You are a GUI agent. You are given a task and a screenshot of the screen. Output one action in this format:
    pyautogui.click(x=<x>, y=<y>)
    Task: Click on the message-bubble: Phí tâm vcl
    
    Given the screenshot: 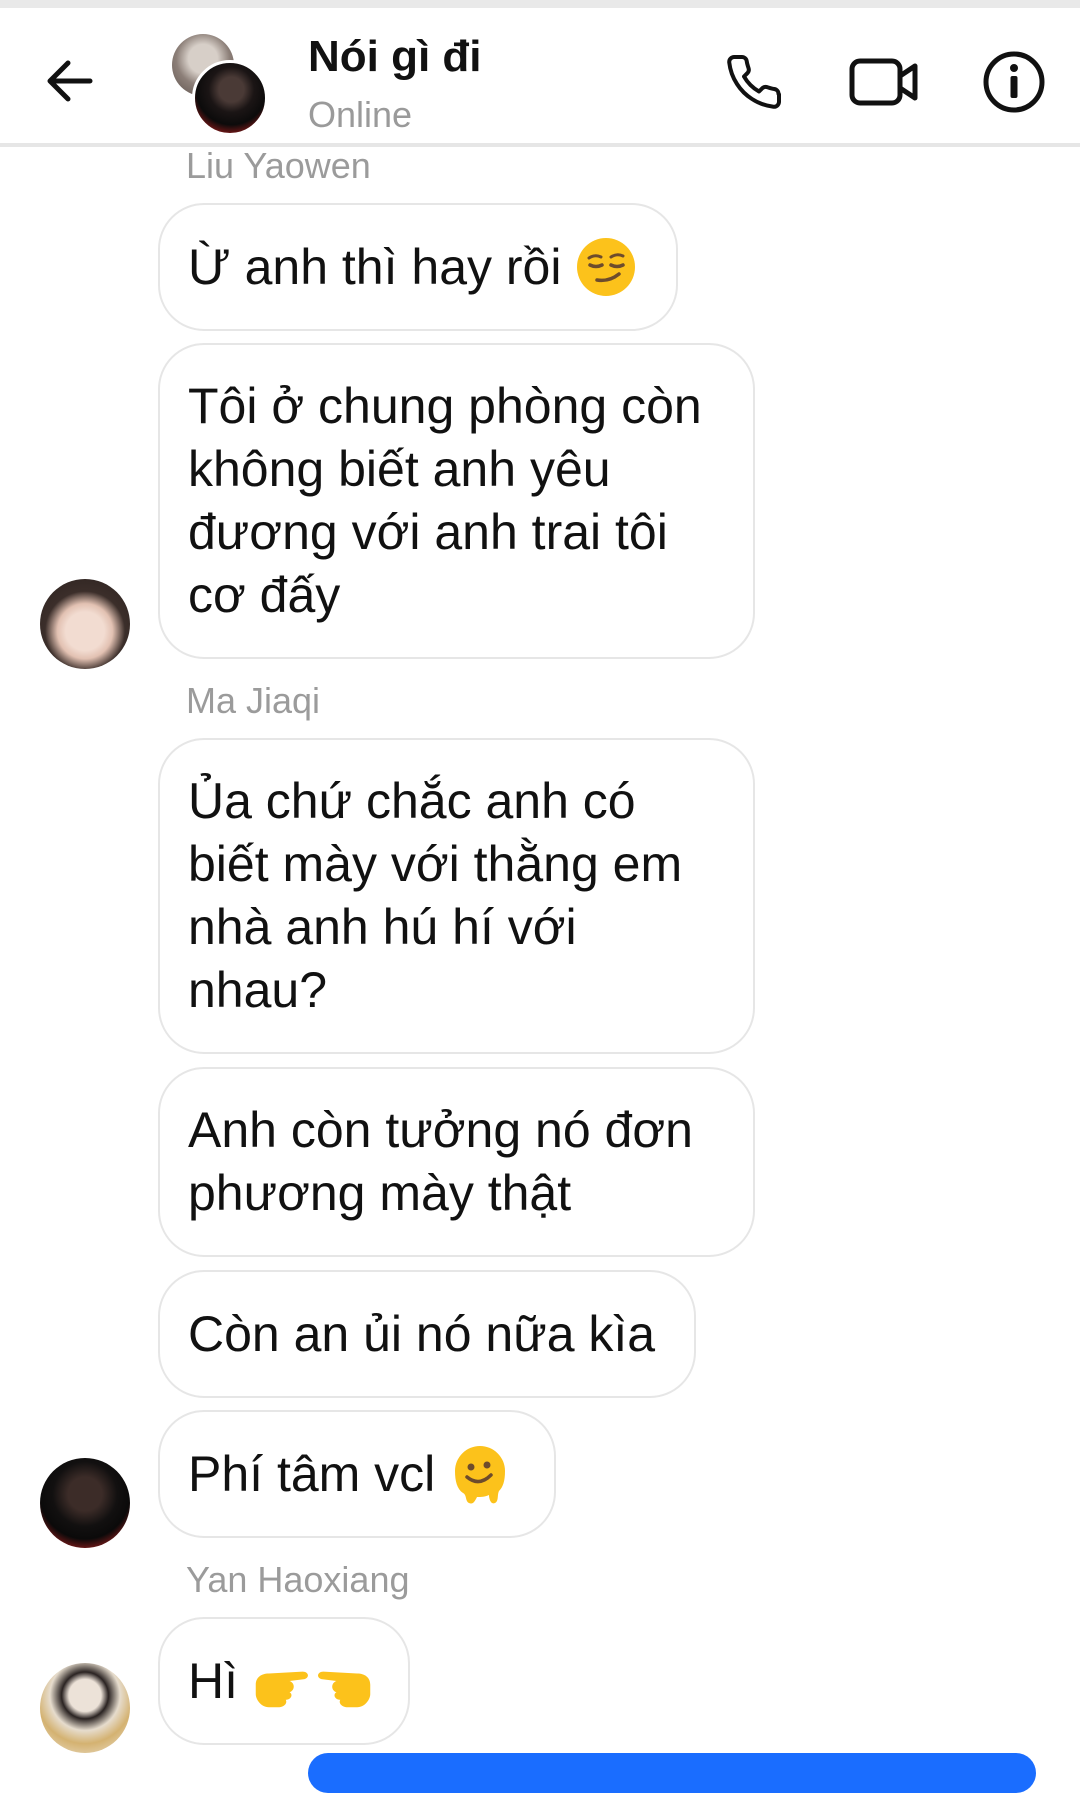 What is the action you would take?
    pyautogui.click(x=357, y=1474)
    